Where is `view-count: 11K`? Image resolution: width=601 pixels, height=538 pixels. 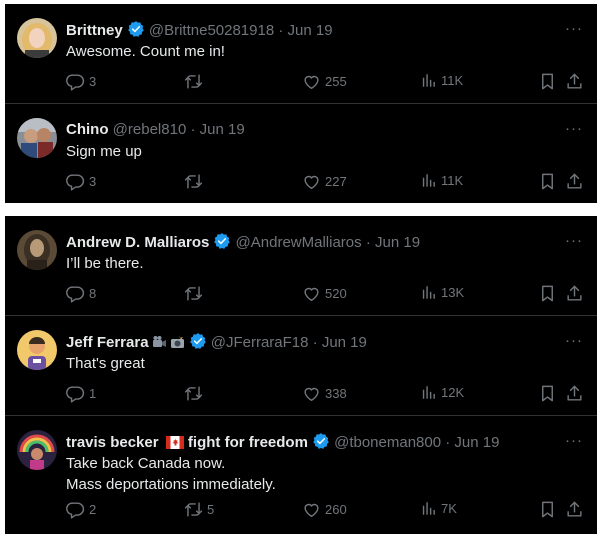 view-count: 11K is located at coordinates (452, 80).